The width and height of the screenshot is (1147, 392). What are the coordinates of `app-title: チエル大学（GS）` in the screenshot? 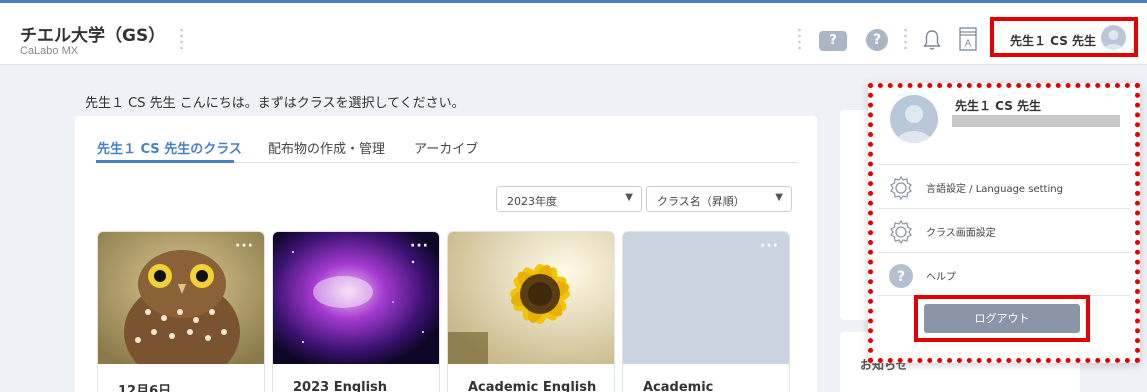 It's located at (93, 36).